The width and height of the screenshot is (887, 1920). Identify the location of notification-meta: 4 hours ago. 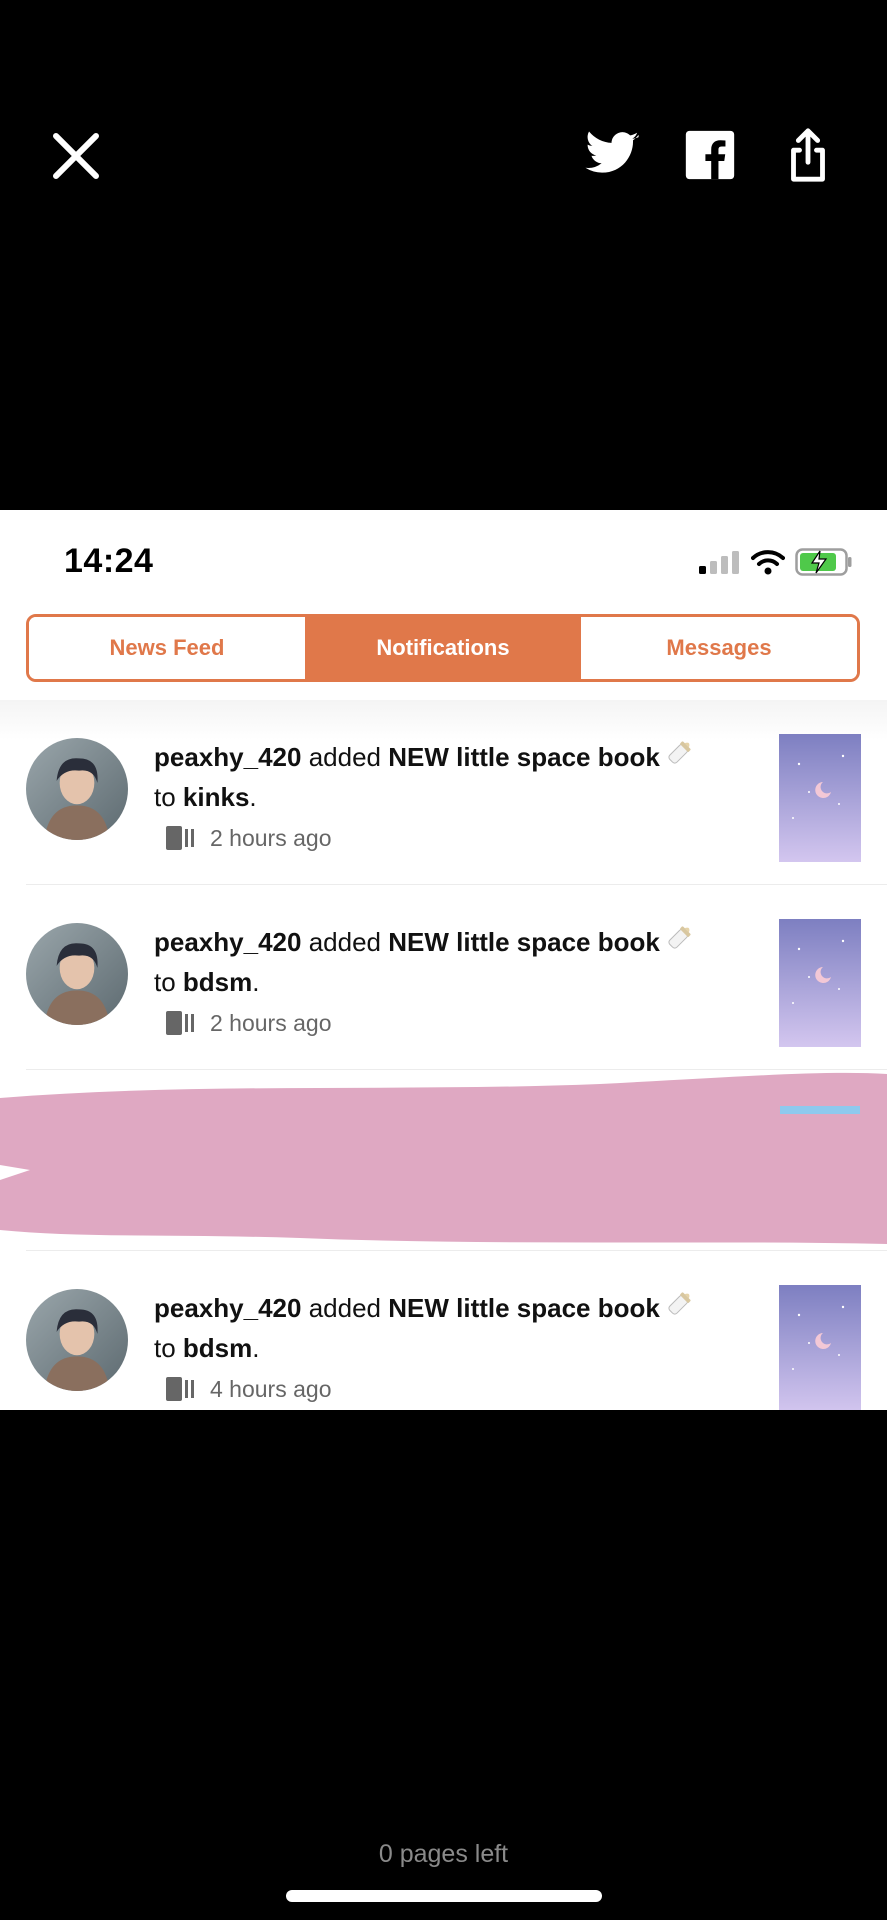
(247, 1389).